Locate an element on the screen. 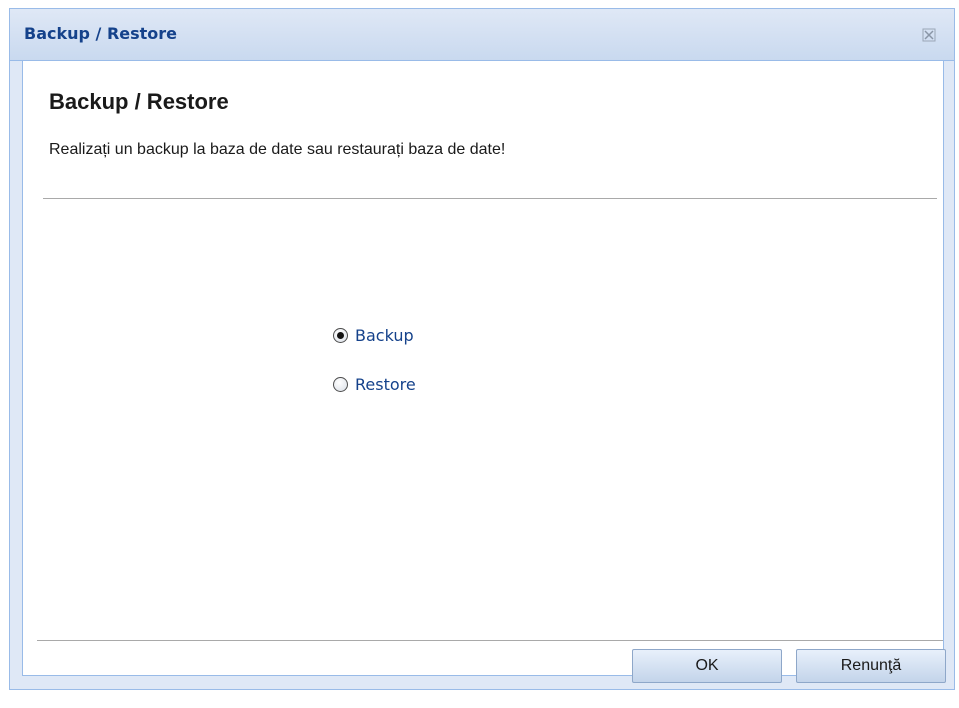 The width and height of the screenshot is (959, 708). radio-button-backup is located at coordinates (340, 335).